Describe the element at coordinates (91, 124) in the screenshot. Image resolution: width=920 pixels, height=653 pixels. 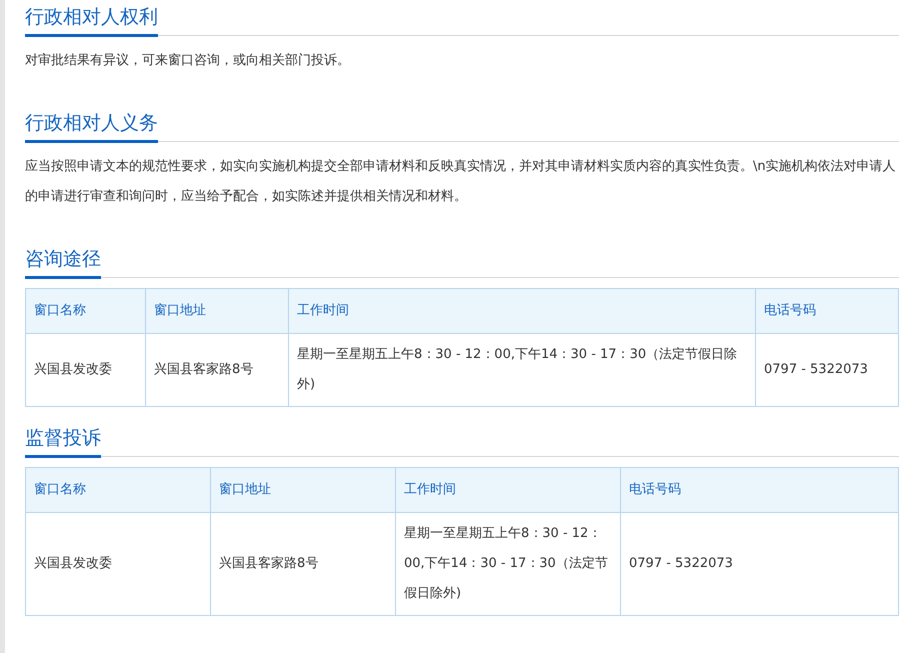
I see `section-heading: 行政相对人义务` at that location.